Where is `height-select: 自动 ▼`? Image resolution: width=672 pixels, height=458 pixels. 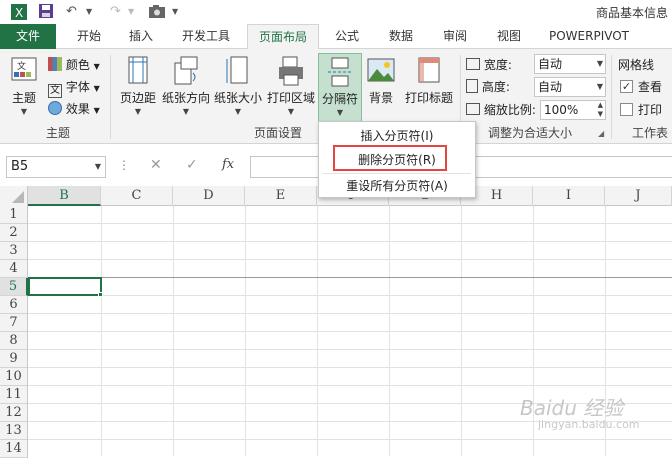
height-select: 自动 ▼ is located at coordinates (570, 87).